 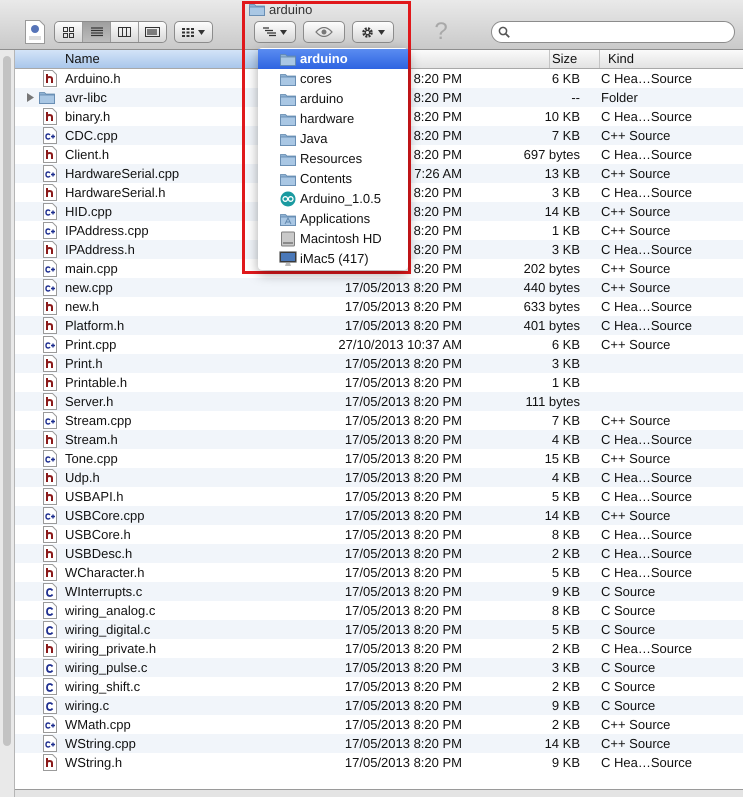 What do you see at coordinates (566, 629) in the screenshot?
I see `file-size: 5 KB` at bounding box center [566, 629].